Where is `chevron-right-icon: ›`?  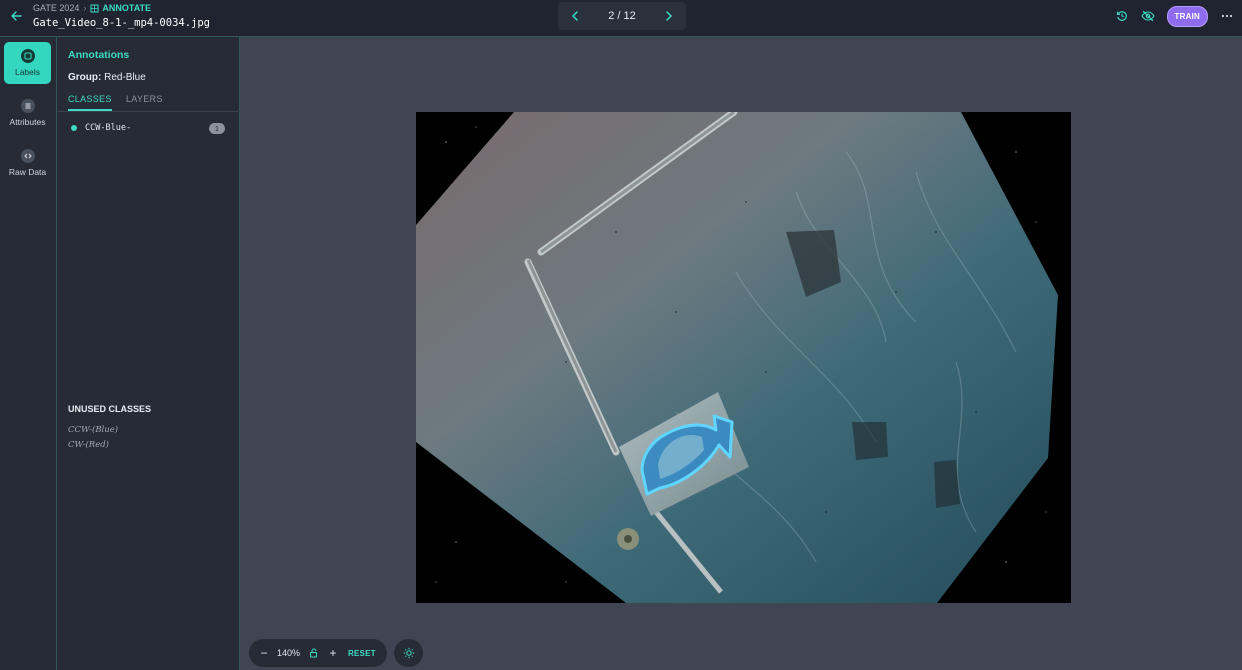 chevron-right-icon: › is located at coordinates (85, 8).